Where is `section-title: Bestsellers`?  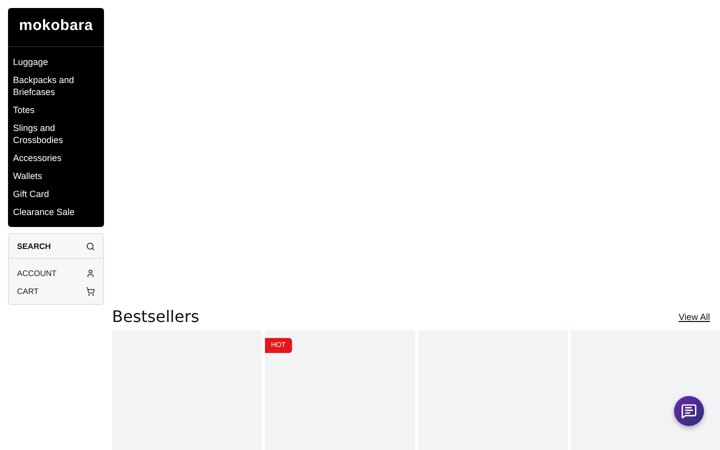 section-title: Bestsellers is located at coordinates (156, 316).